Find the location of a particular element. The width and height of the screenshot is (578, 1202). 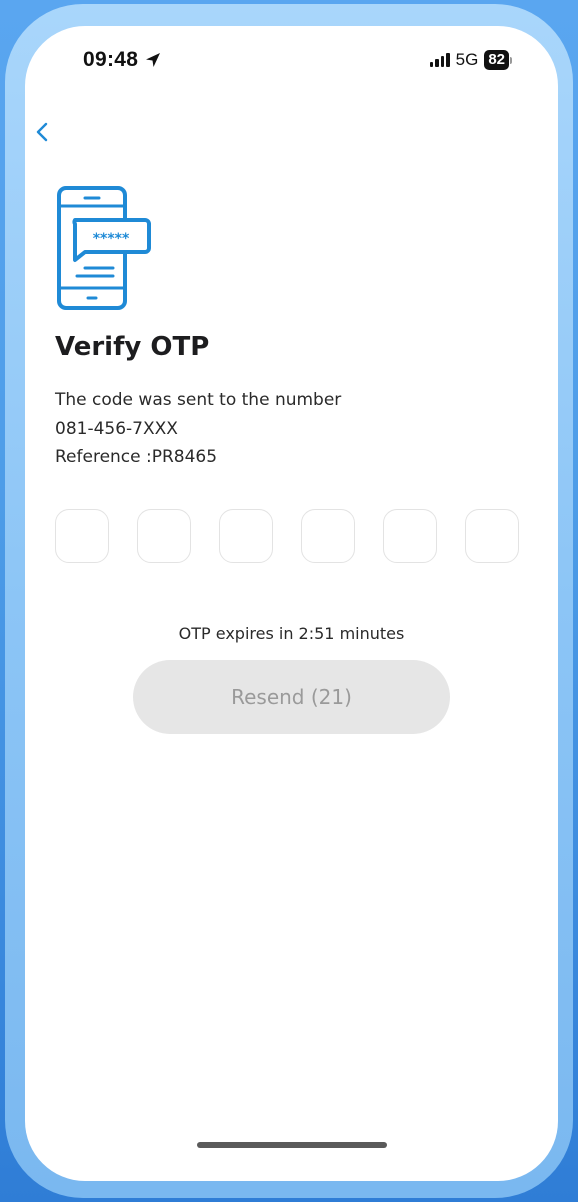

status-indicators: 5G 82 is located at coordinates (470, 60).